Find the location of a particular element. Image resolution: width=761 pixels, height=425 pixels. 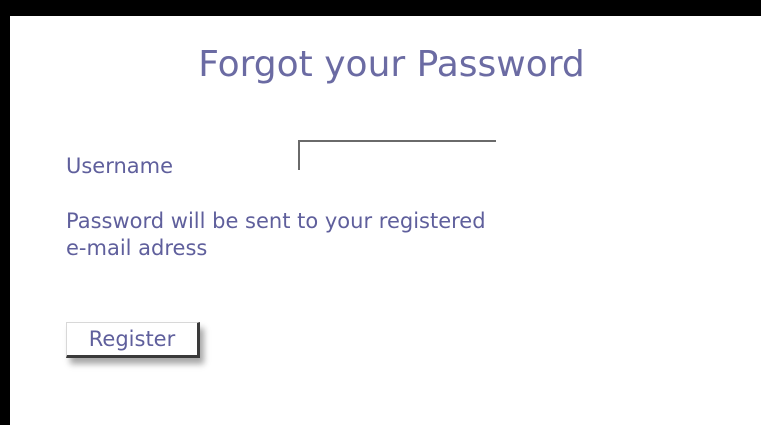

page-title: Forgot your Password is located at coordinates (391, 64).